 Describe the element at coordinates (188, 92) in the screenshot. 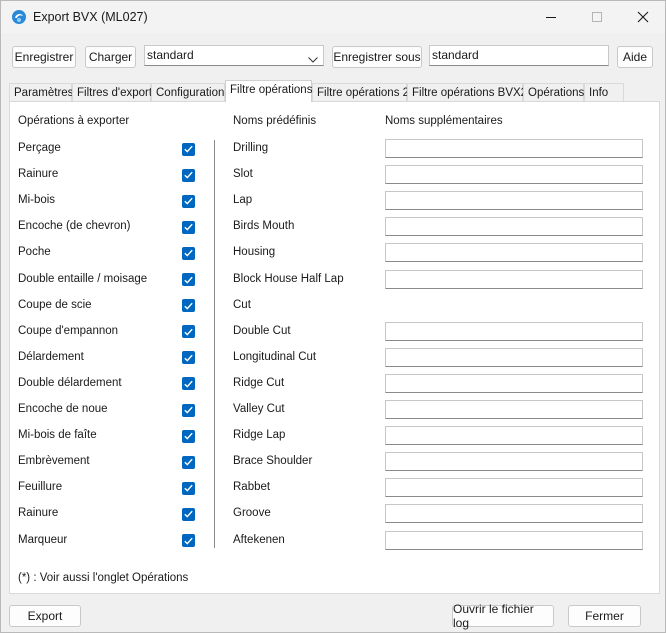

I see `tab-configuration: Configuration` at that location.